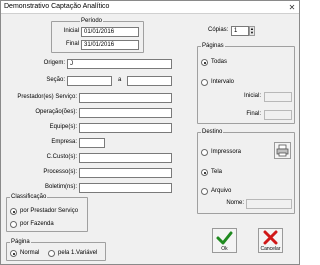  What do you see at coordinates (72, 44) in the screenshot?
I see `periodo-final-label: Final` at bounding box center [72, 44].